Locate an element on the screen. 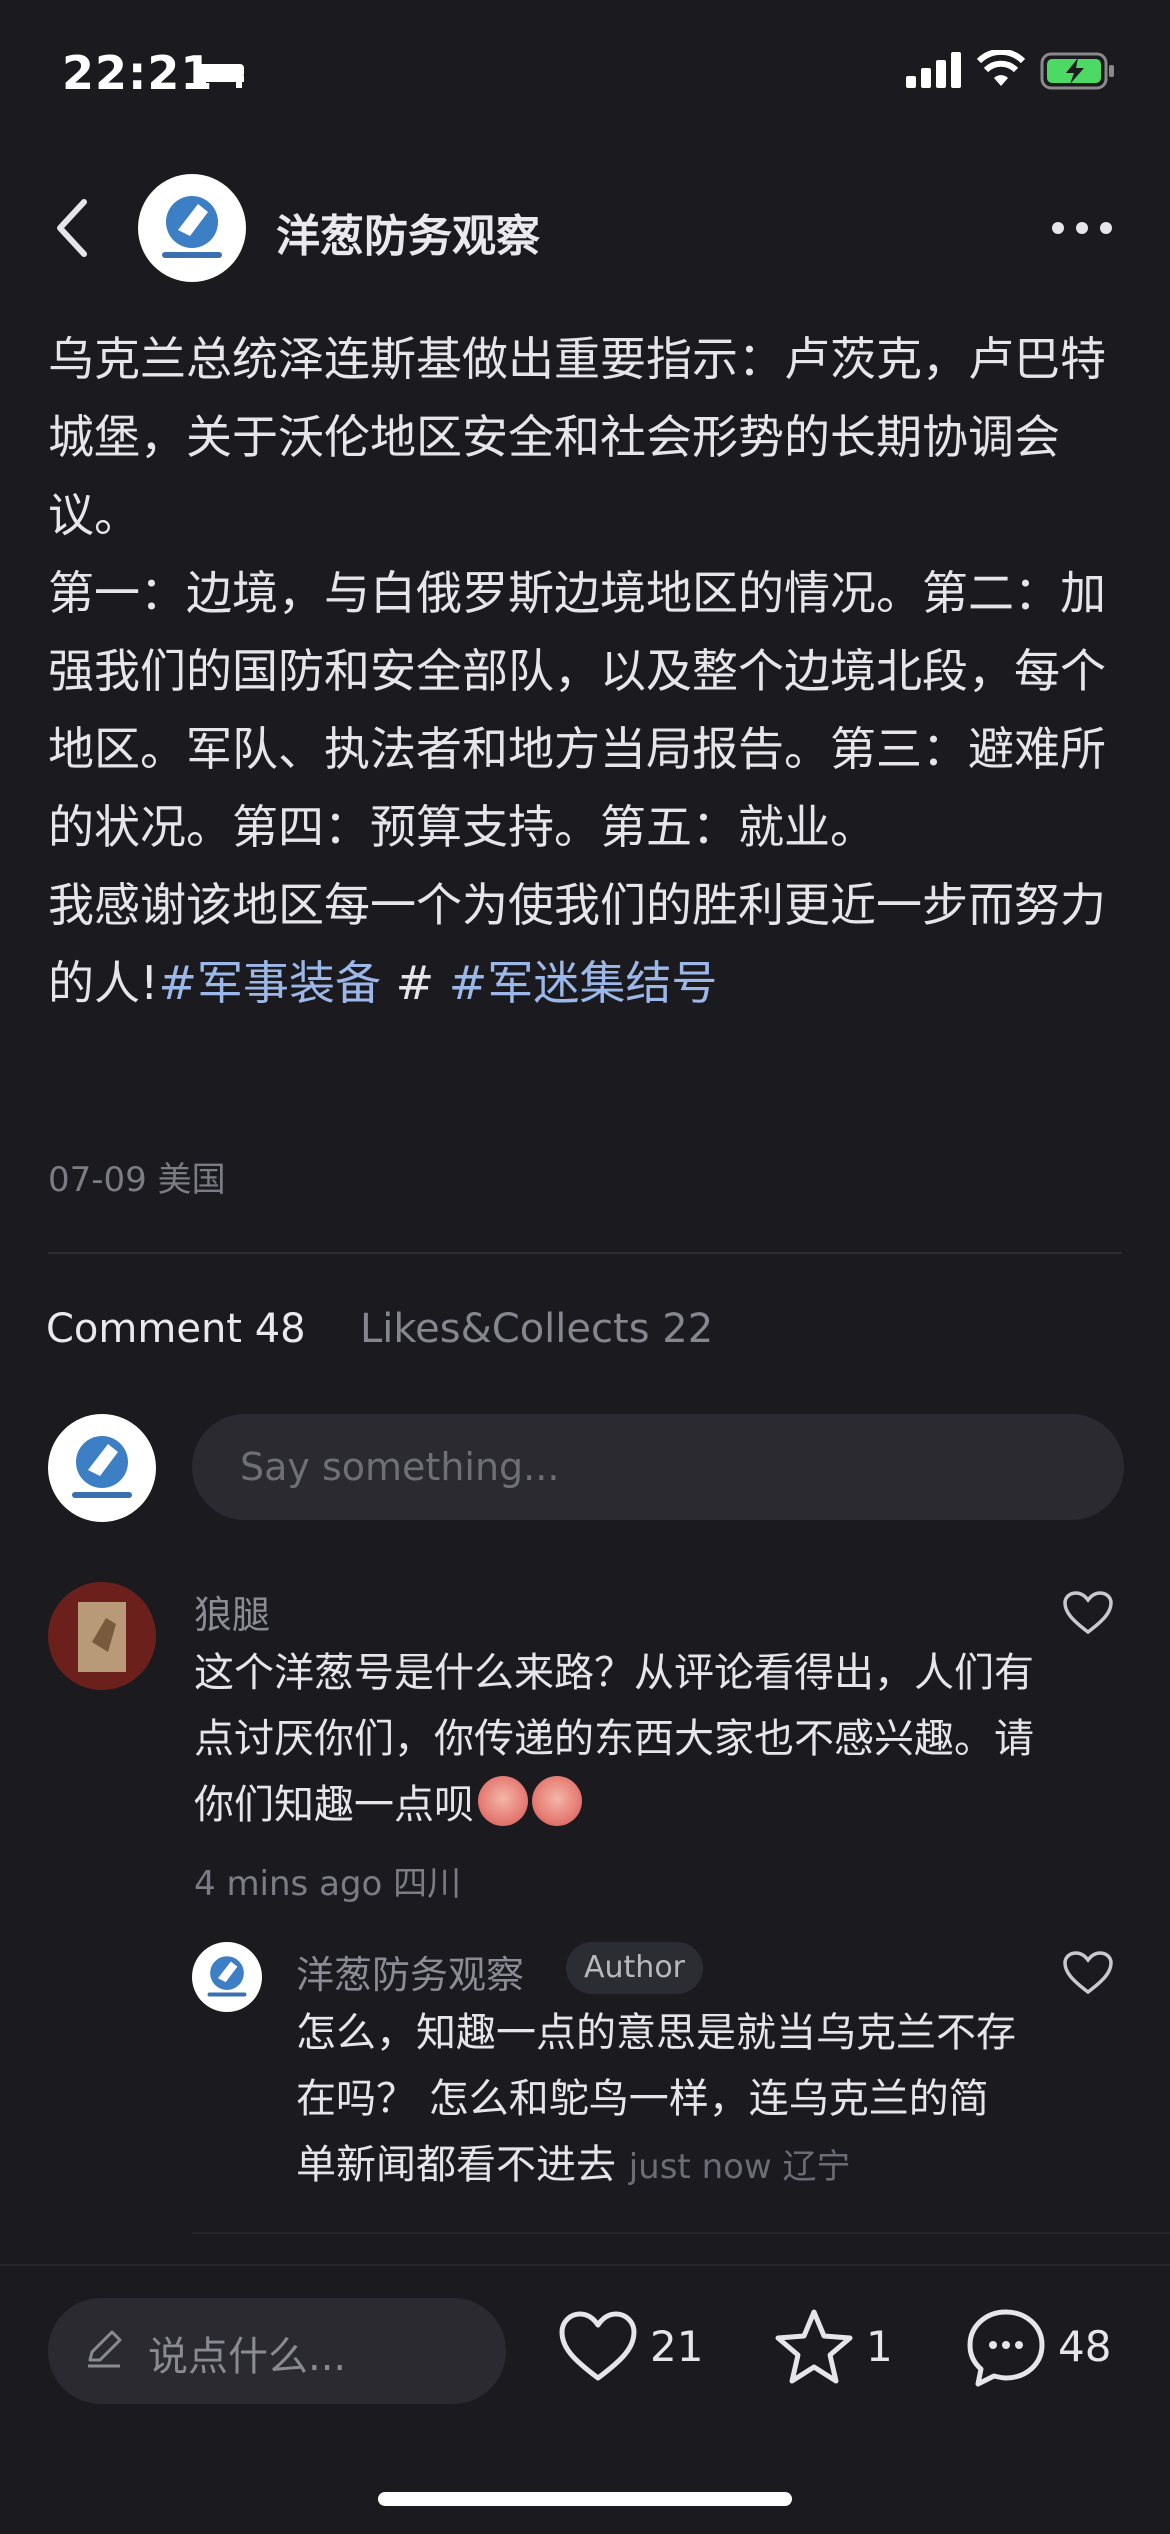 The height and width of the screenshot is (2534, 1170). reply-time: just now 辽宁 is located at coordinates (739, 2167).